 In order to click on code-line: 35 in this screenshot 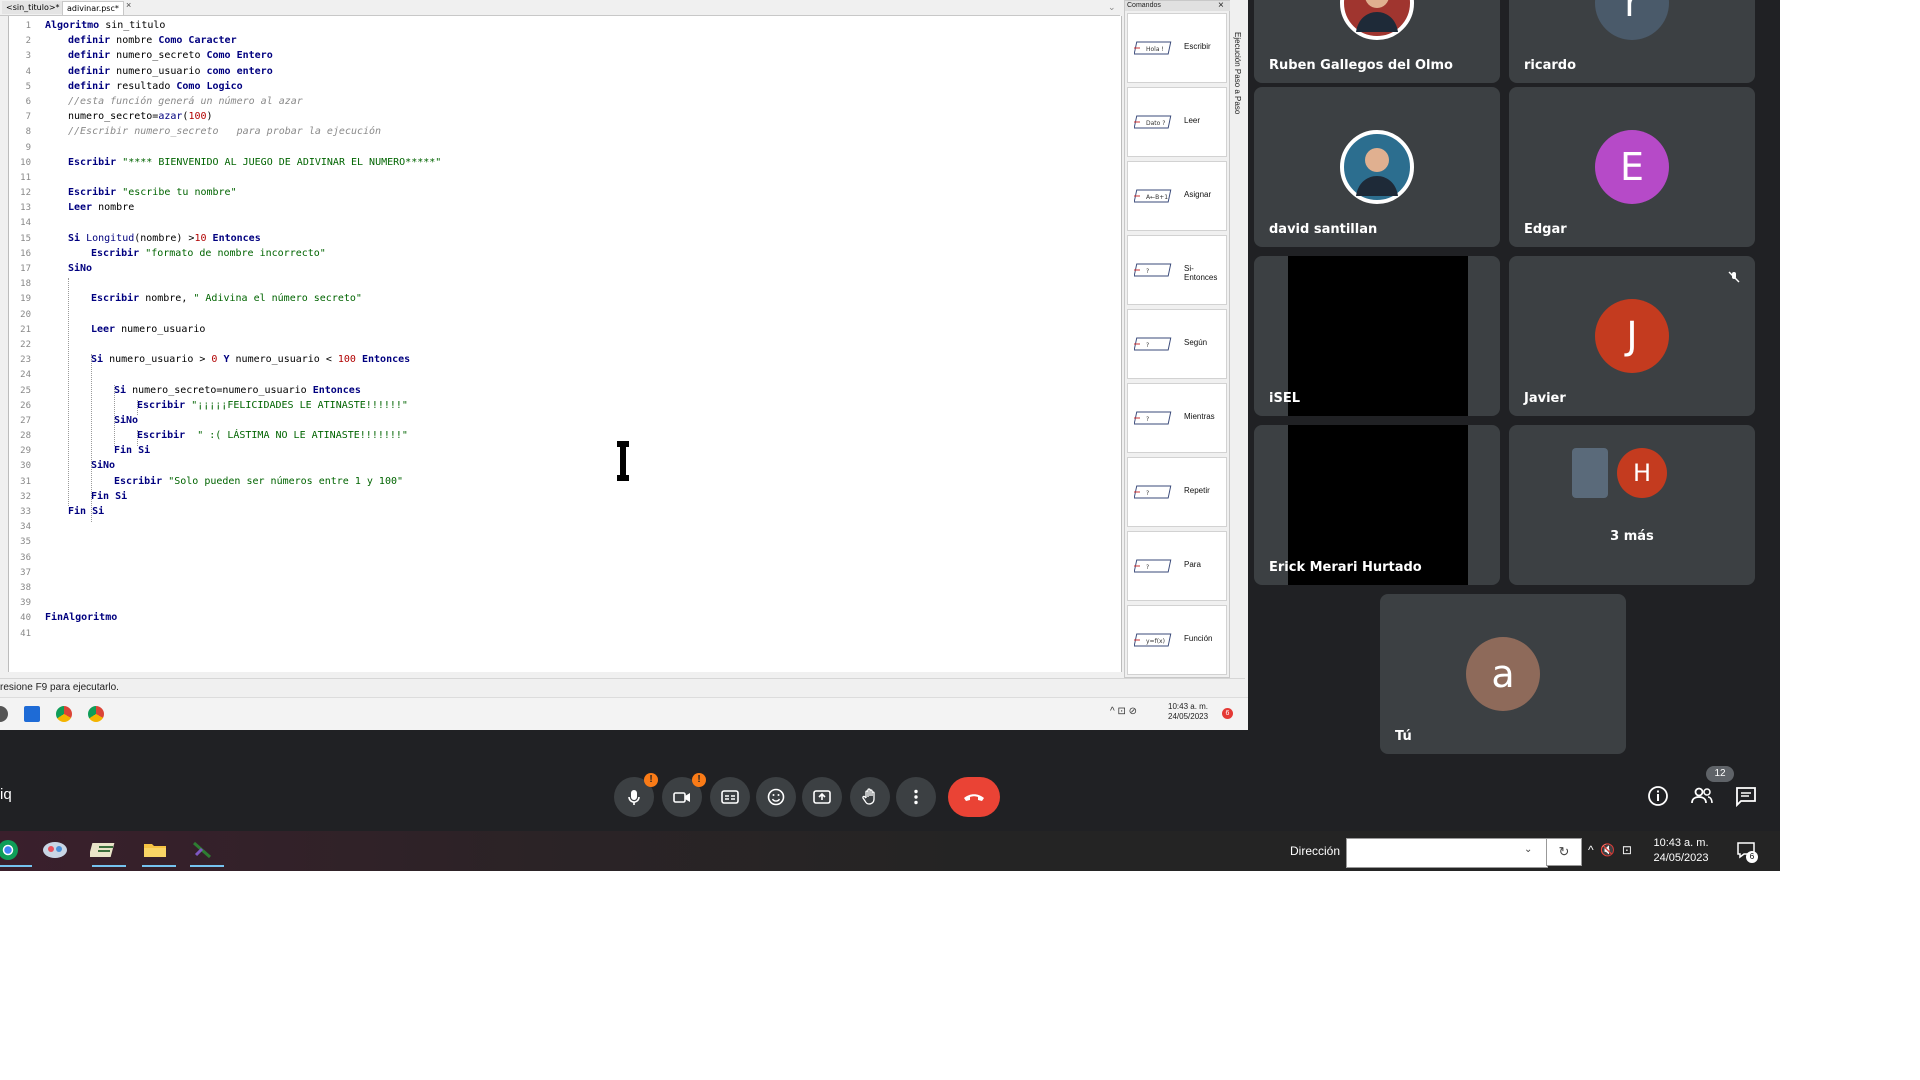, I will do `click(564, 541)`.